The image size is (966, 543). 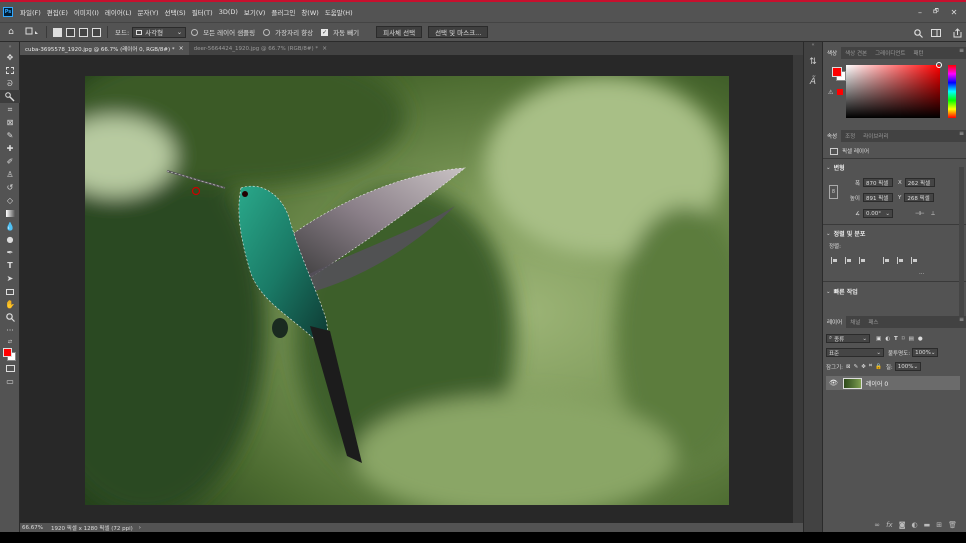 What do you see at coordinates (925, 352) in the screenshot?
I see `opacity-input: 100% ⌄` at bounding box center [925, 352].